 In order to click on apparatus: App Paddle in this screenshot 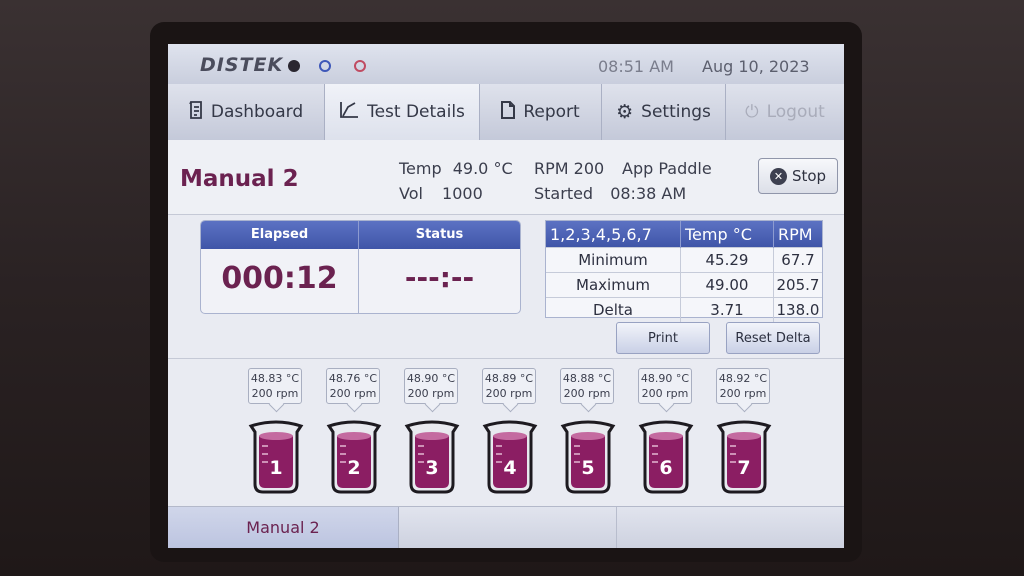, I will do `click(667, 168)`.